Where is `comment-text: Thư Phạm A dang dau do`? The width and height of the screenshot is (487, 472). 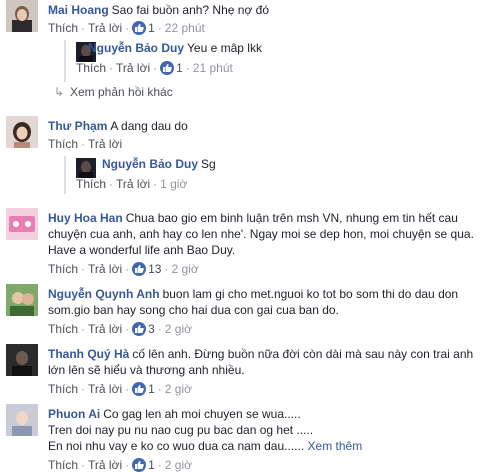
comment-text: Thư Phạm A dang dau do is located at coordinates (263, 126).